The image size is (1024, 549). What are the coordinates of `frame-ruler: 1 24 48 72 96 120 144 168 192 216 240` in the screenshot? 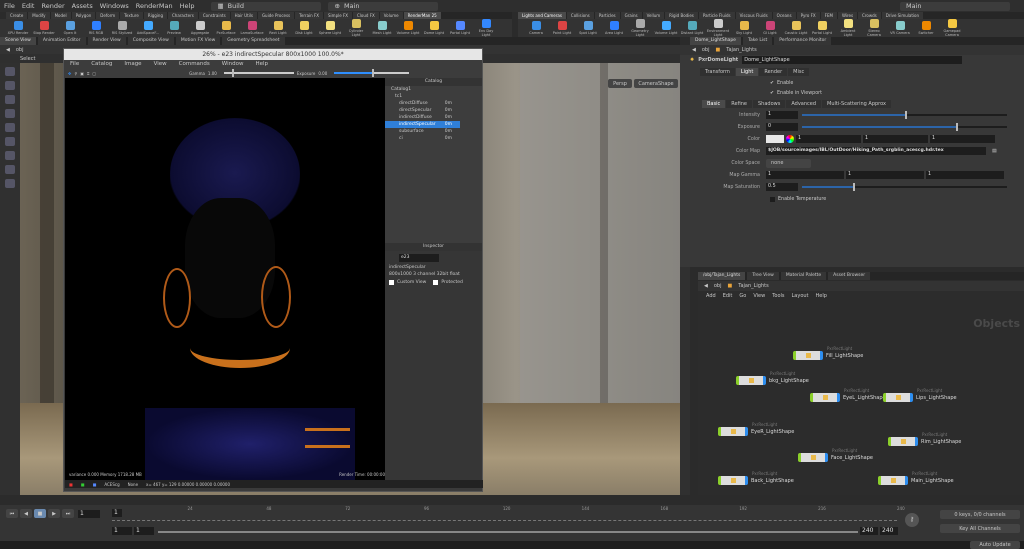 It's located at (508, 513).